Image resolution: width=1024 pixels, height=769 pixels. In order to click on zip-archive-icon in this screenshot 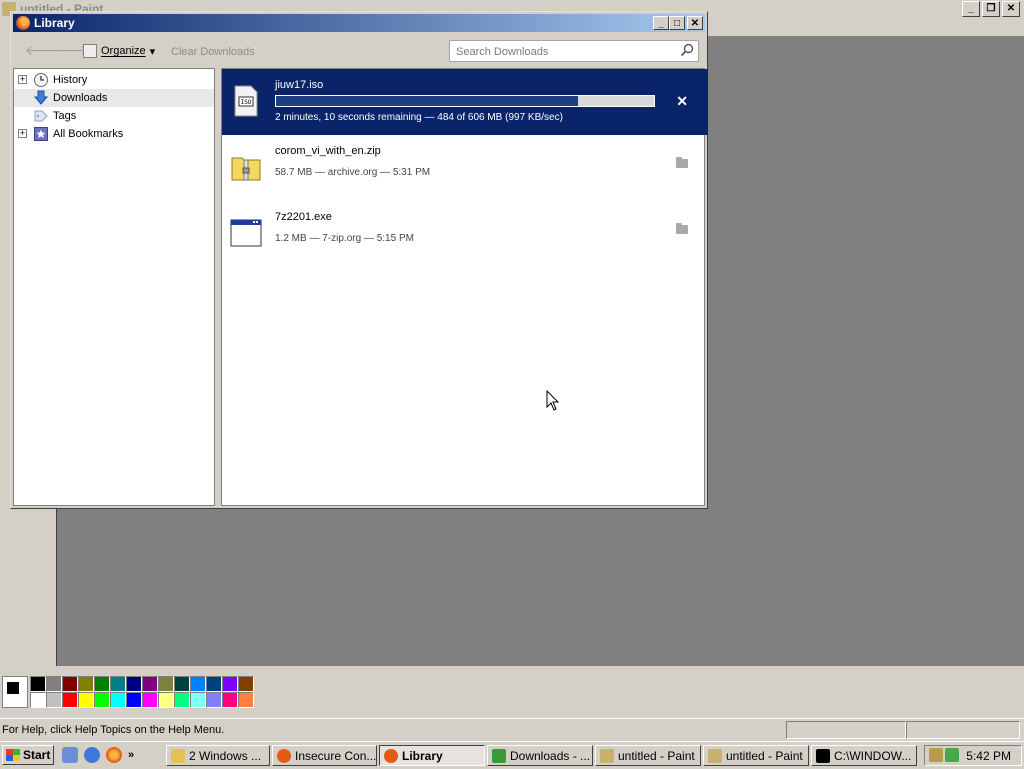, I will do `click(246, 167)`.